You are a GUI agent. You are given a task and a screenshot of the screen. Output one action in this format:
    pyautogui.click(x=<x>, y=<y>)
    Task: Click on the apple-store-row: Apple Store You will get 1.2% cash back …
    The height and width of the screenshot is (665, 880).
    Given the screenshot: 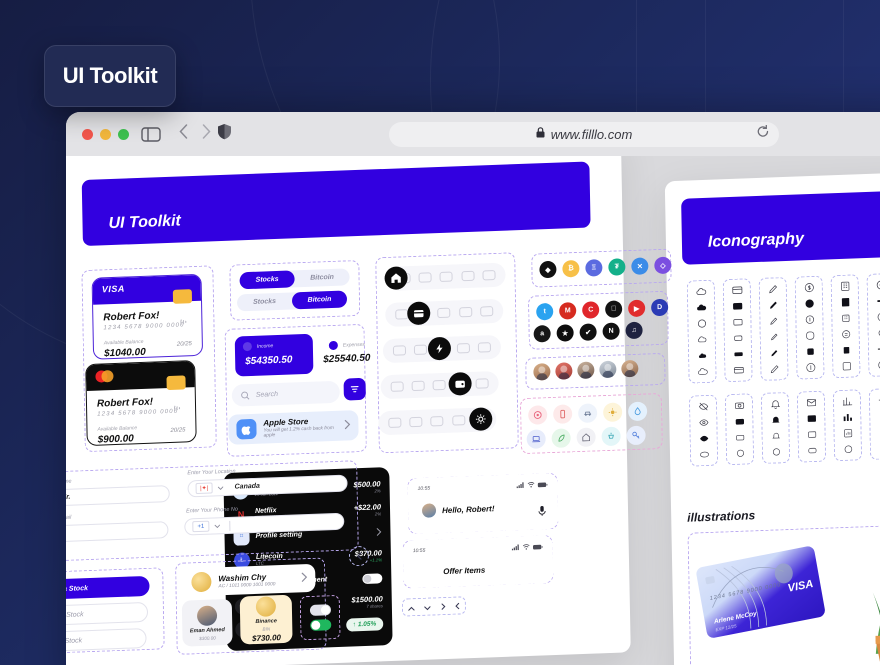 What is the action you would take?
    pyautogui.click(x=293, y=427)
    